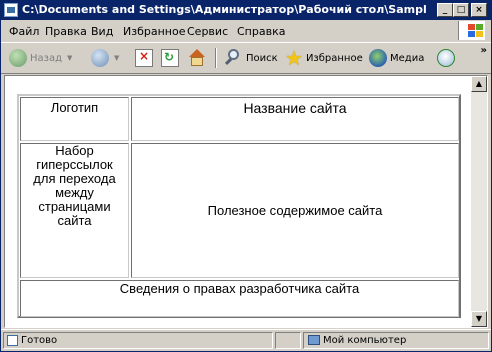  What do you see at coordinates (461, 10) in the screenshot?
I see `maximize-button: □` at bounding box center [461, 10].